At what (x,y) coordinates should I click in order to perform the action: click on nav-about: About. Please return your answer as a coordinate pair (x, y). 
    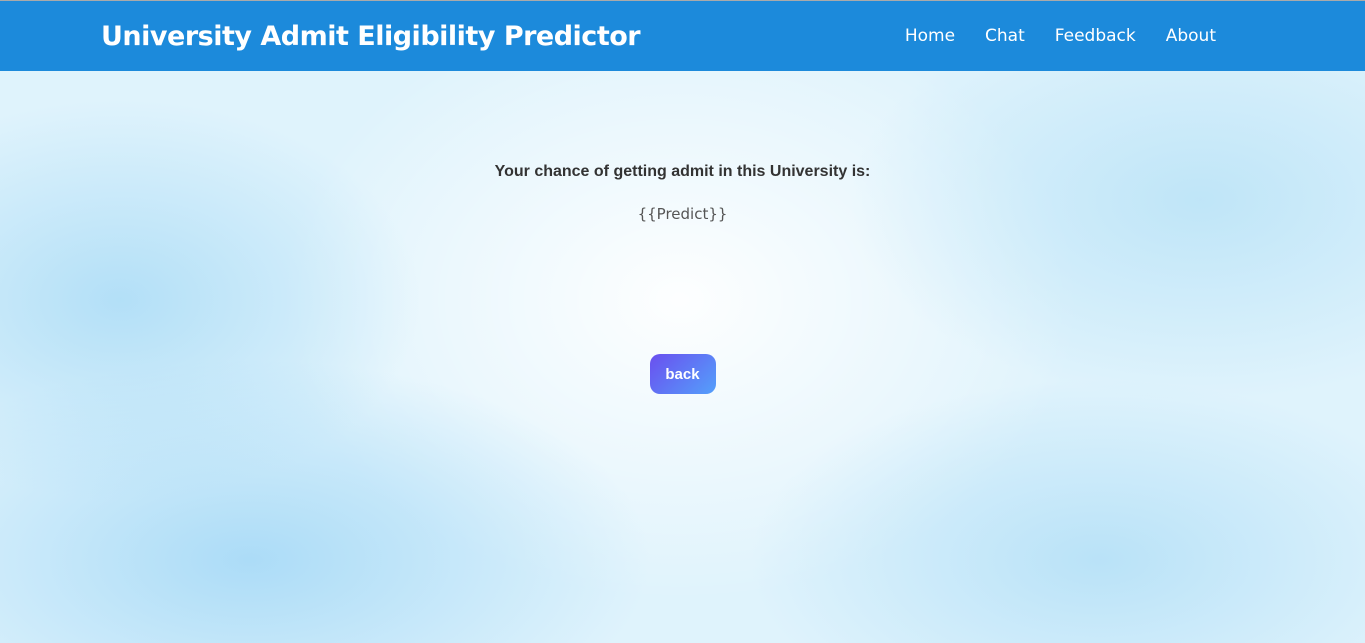
    Looking at the image, I should click on (1191, 36).